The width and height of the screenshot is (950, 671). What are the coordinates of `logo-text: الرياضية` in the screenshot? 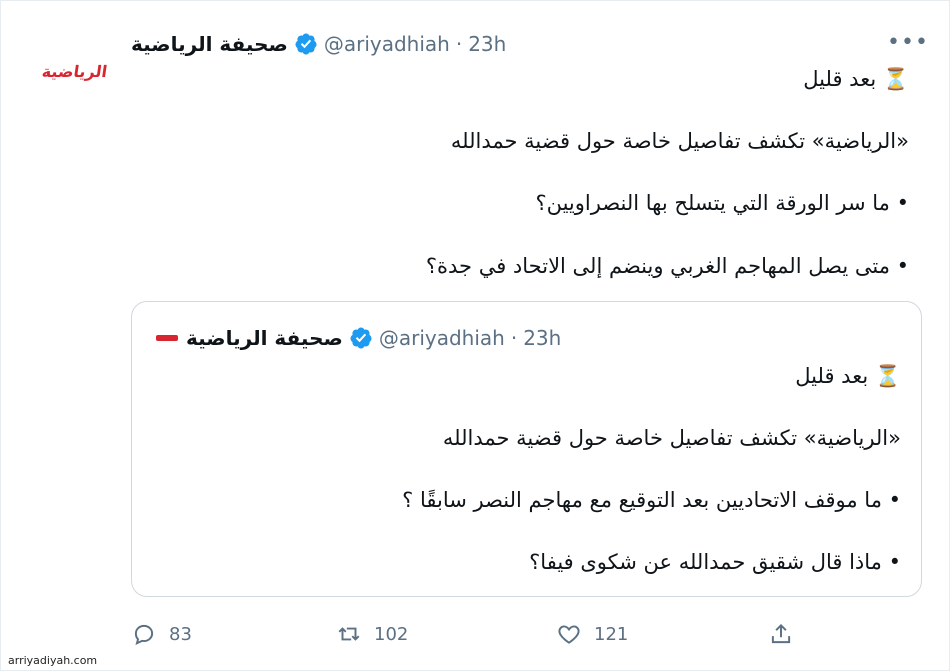 It's located at (75, 71).